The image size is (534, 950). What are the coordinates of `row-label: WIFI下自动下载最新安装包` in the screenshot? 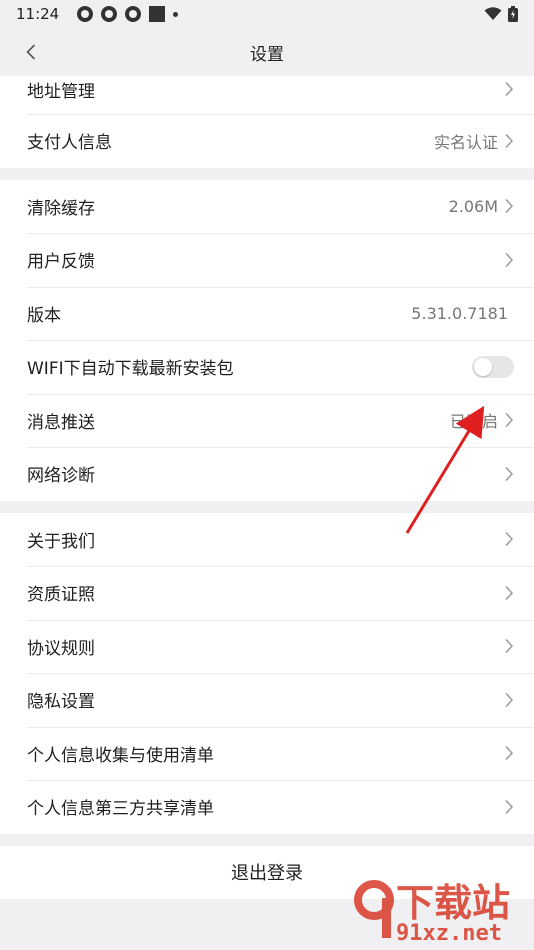 It's located at (130, 369).